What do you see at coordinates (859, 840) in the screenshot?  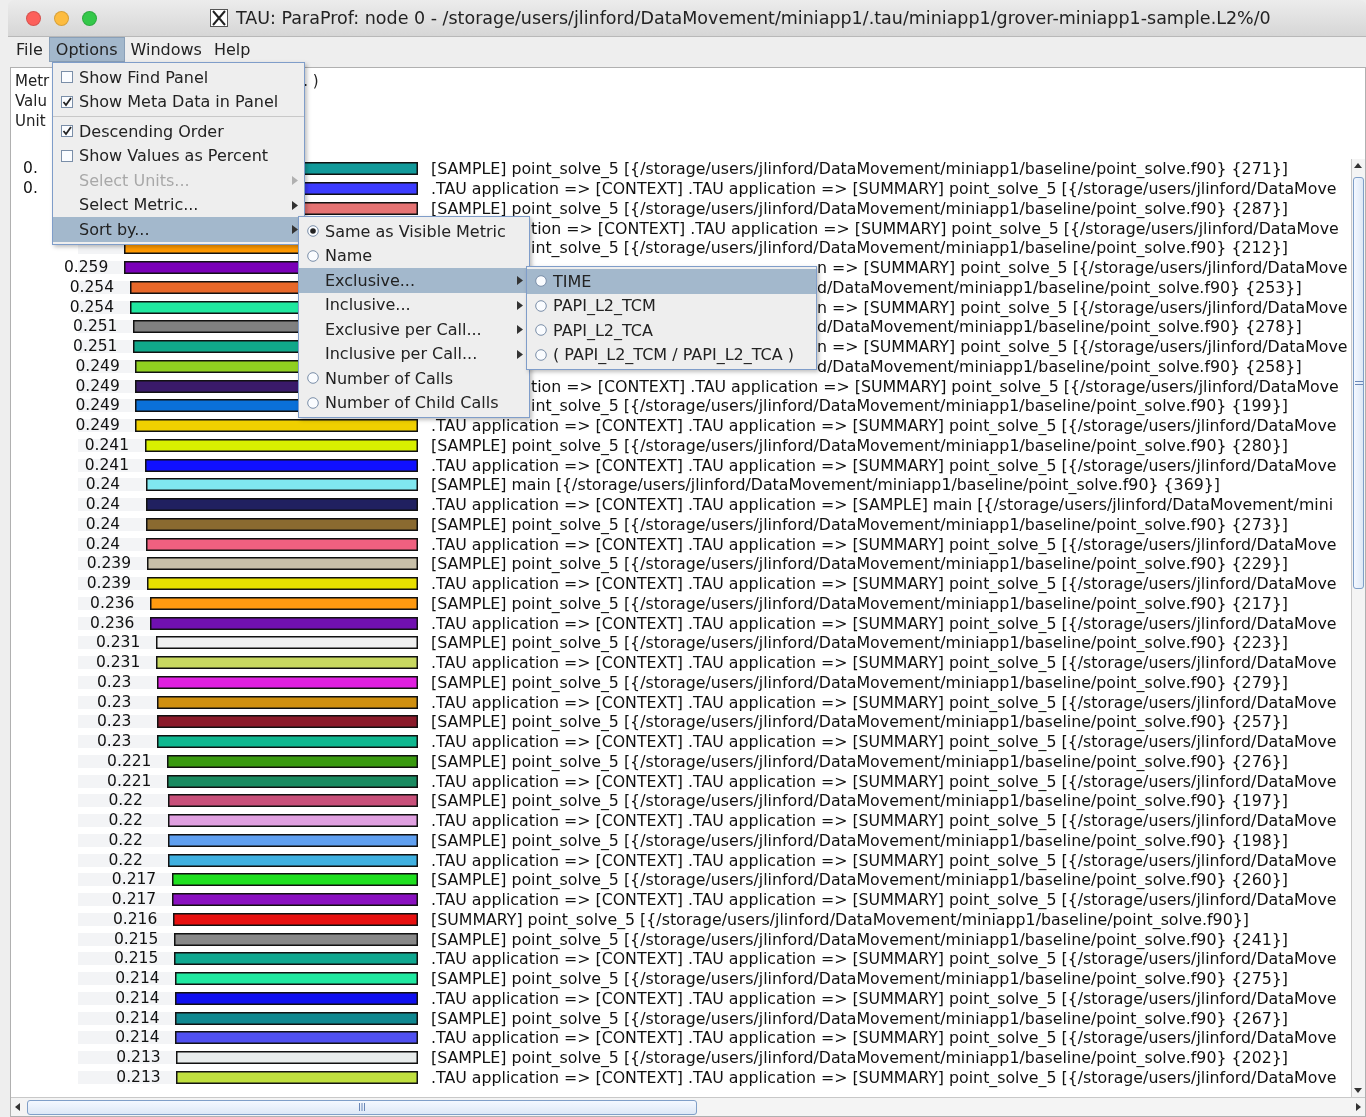 I see `function-label: [SAMPLE] point_solve_5 [{/storage/users/jlinford/DataMovement/miniapp1/baseline/point_solve.f90} {198}]` at bounding box center [859, 840].